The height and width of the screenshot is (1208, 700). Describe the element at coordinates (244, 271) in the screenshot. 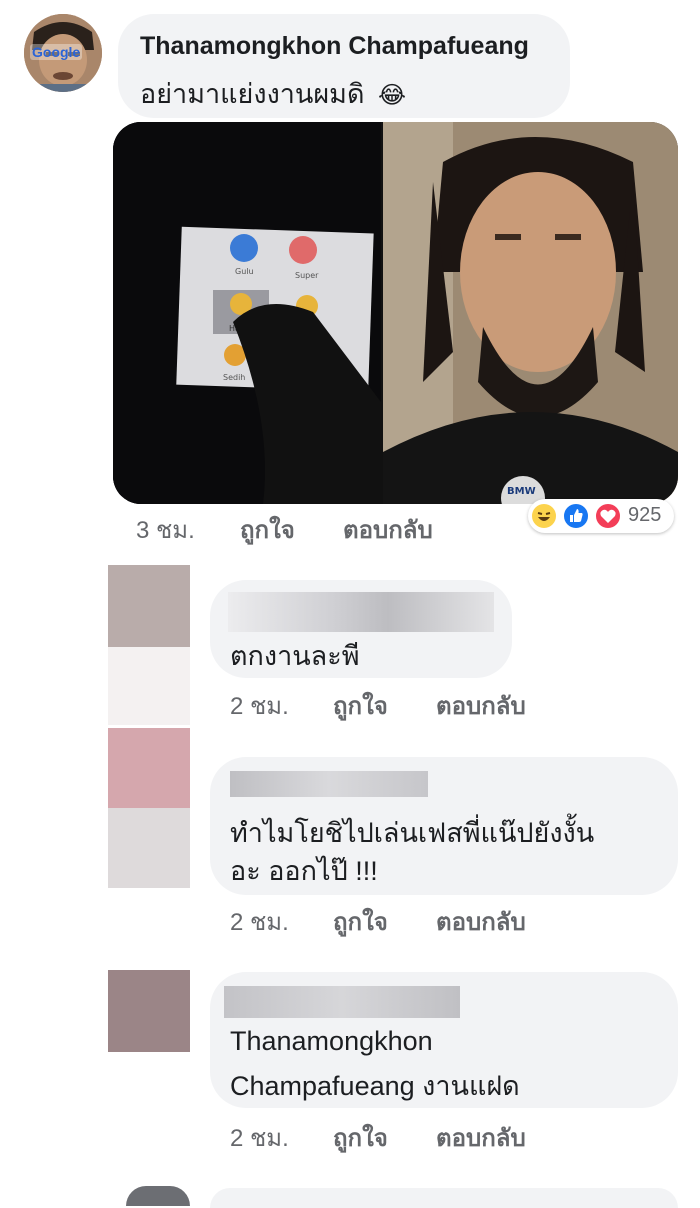

I see `screen-label: Gulu` at that location.